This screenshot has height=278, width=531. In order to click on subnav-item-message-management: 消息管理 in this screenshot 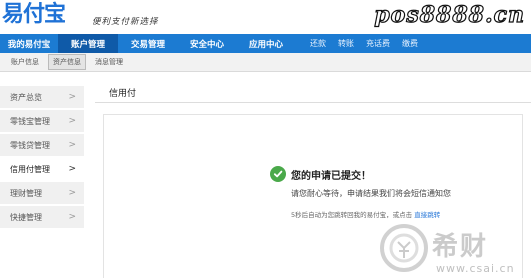, I will do `click(109, 62)`.